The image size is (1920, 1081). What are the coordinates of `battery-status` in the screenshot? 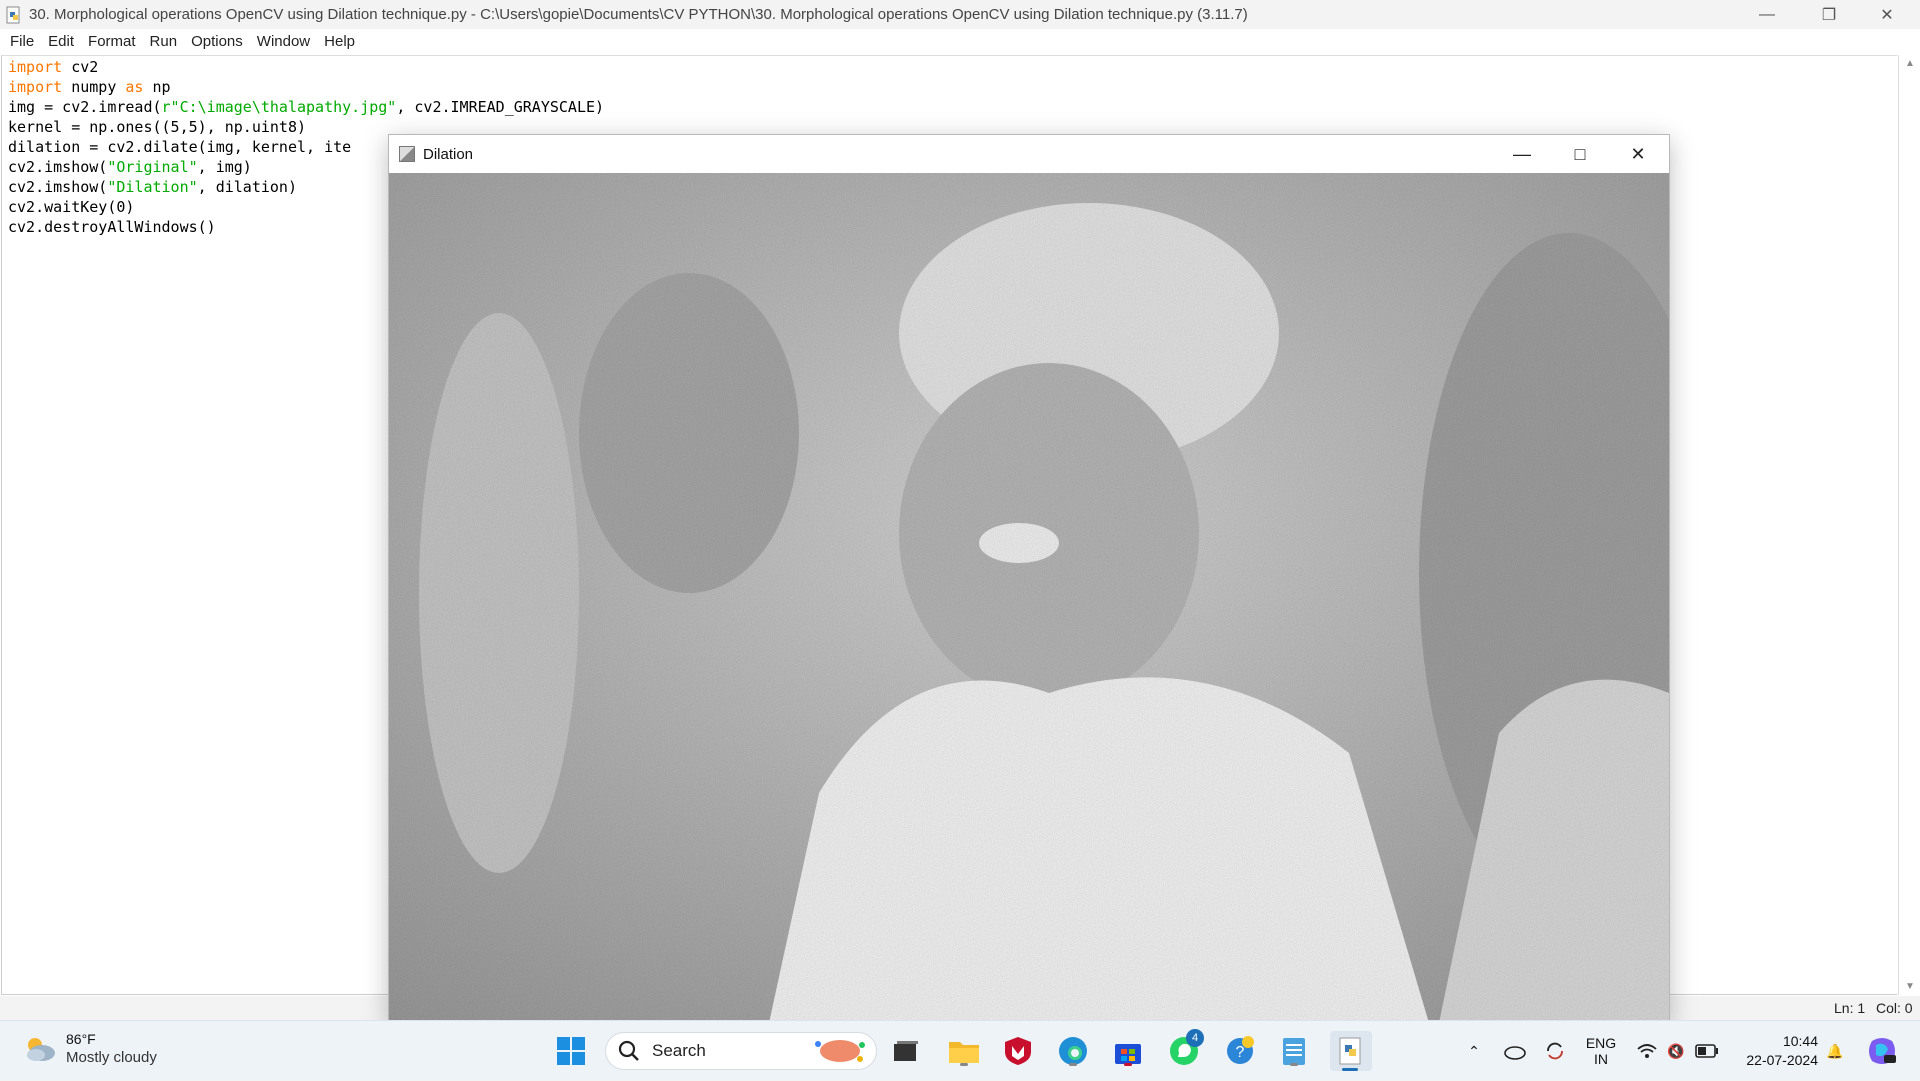 It's located at (1707, 1051).